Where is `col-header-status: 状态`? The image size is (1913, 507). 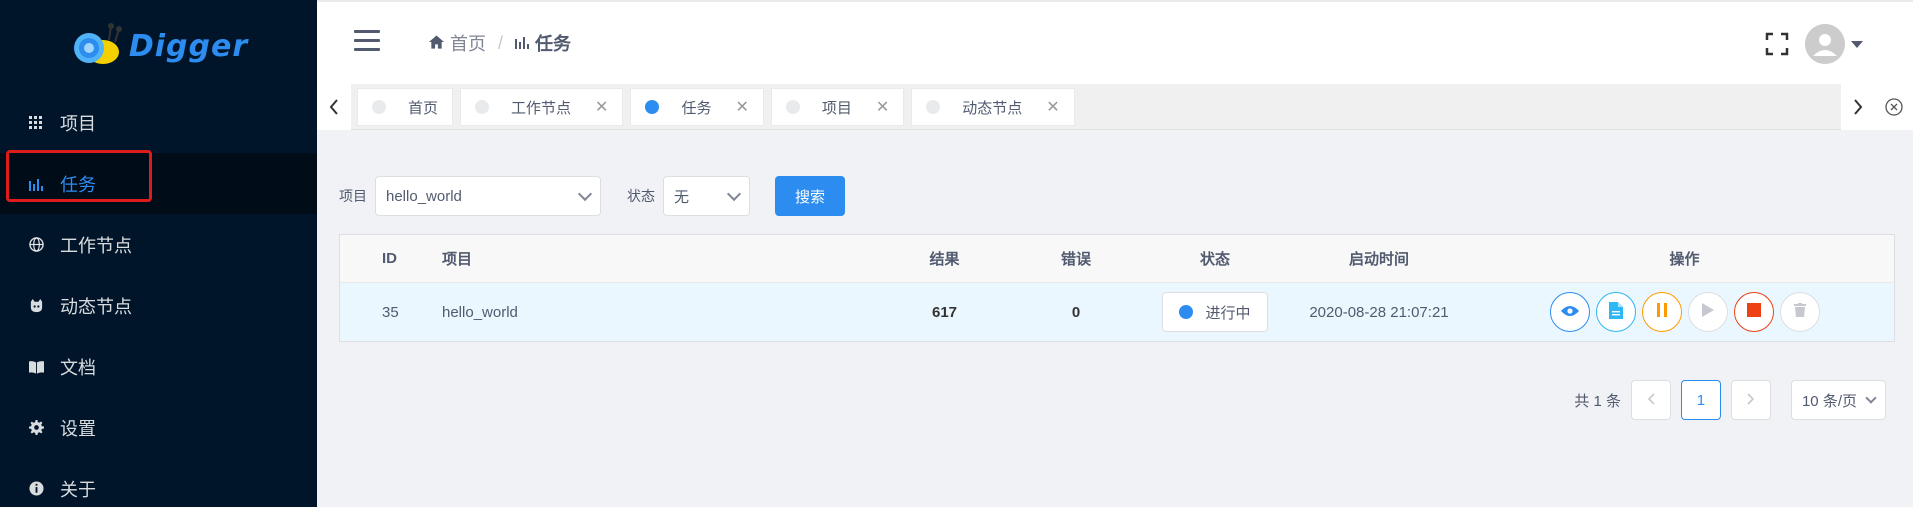 col-header-status: 状态 is located at coordinates (1214, 259).